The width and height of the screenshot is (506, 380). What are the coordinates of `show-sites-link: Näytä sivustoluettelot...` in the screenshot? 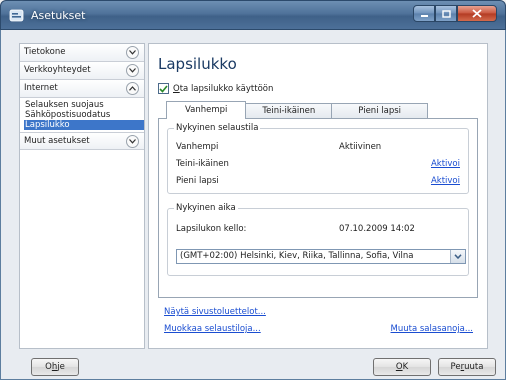 It's located at (215, 312).